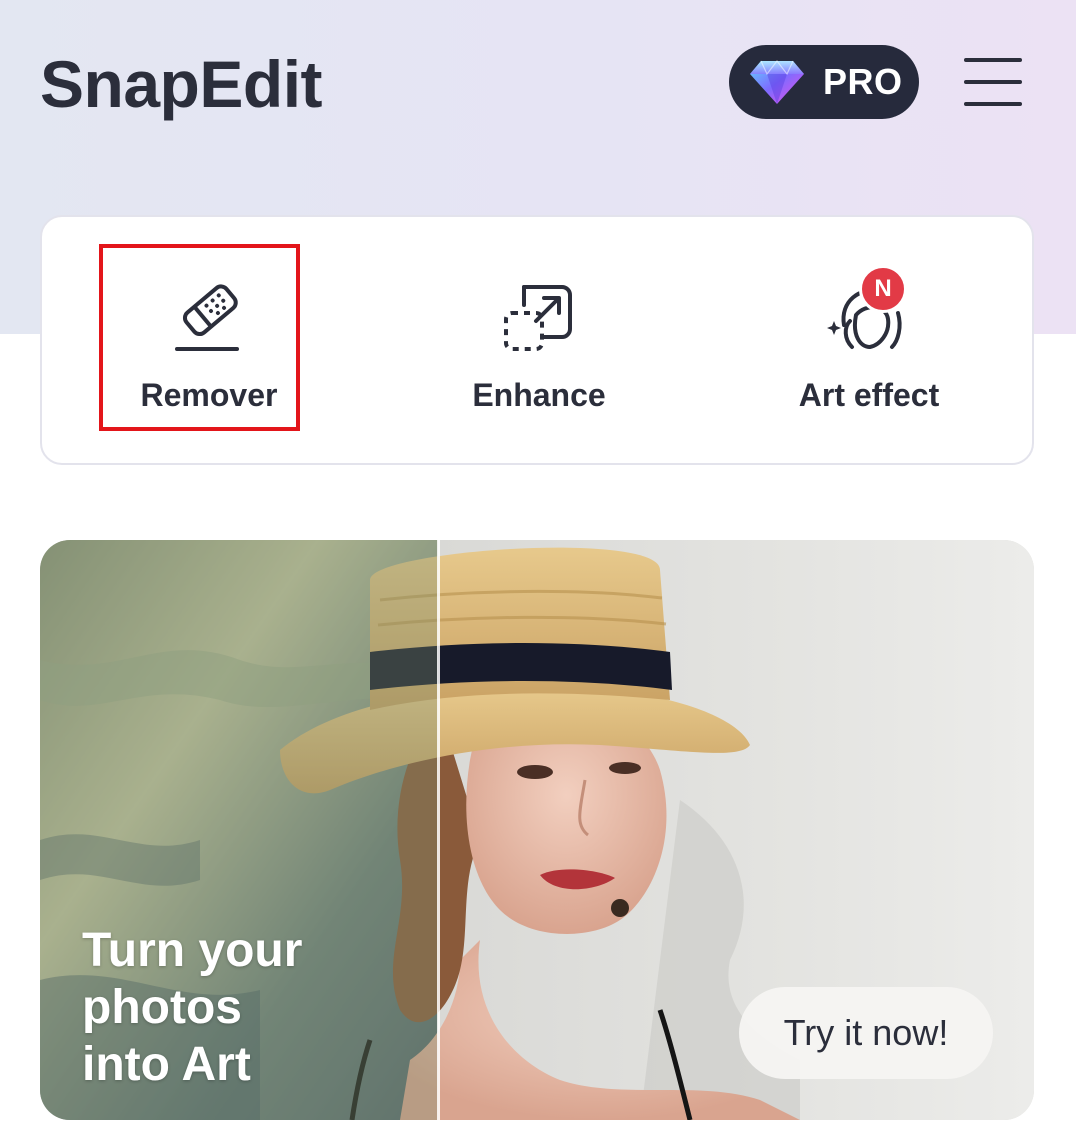 The width and height of the screenshot is (1076, 1140). I want to click on app-logo: SnapEdit, so click(181, 84).